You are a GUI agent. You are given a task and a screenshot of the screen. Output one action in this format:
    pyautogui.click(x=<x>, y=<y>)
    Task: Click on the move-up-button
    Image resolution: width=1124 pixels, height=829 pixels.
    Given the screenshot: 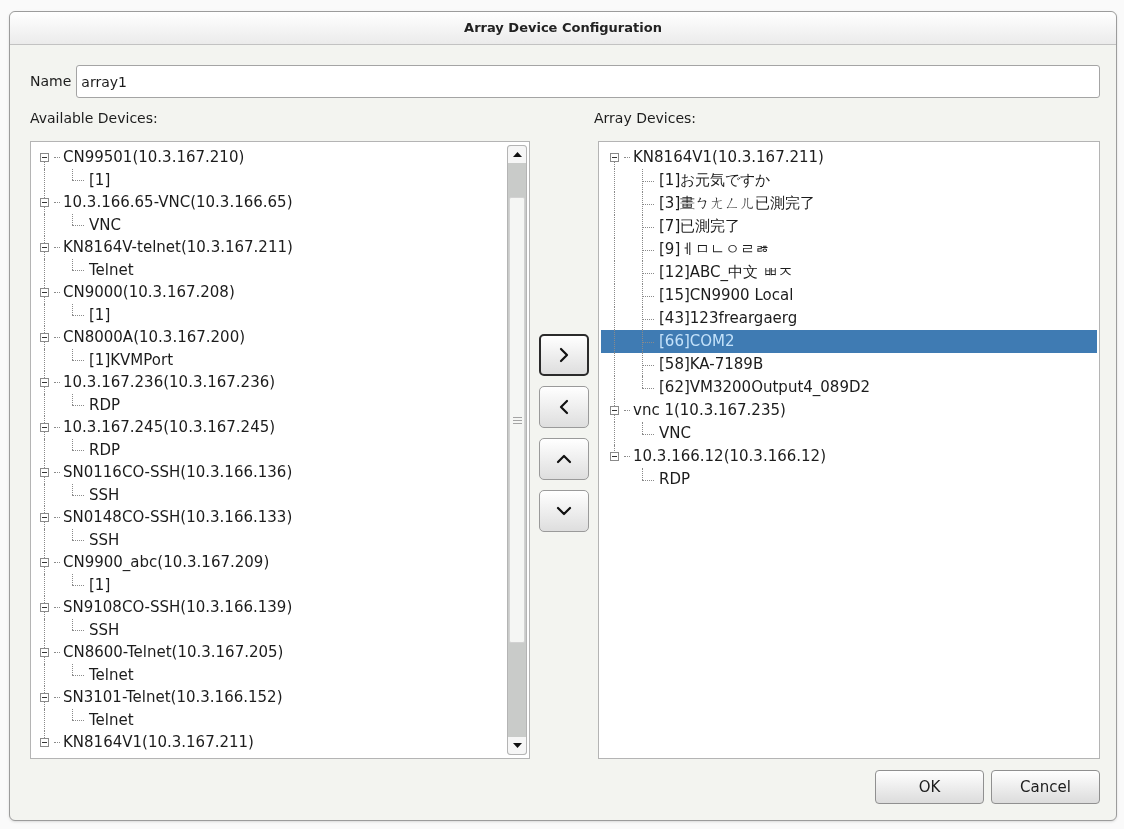 What is the action you would take?
    pyautogui.click(x=564, y=459)
    